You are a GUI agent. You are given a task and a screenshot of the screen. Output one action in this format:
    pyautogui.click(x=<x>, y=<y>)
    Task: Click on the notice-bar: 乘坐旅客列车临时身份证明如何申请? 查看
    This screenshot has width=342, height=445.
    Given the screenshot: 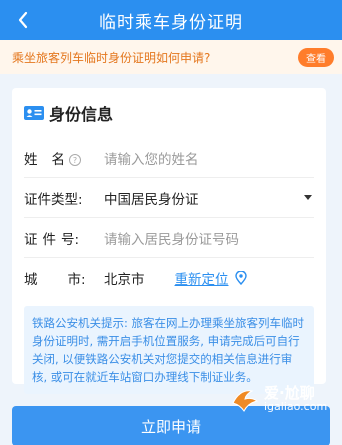 What is the action you would take?
    pyautogui.click(x=171, y=57)
    